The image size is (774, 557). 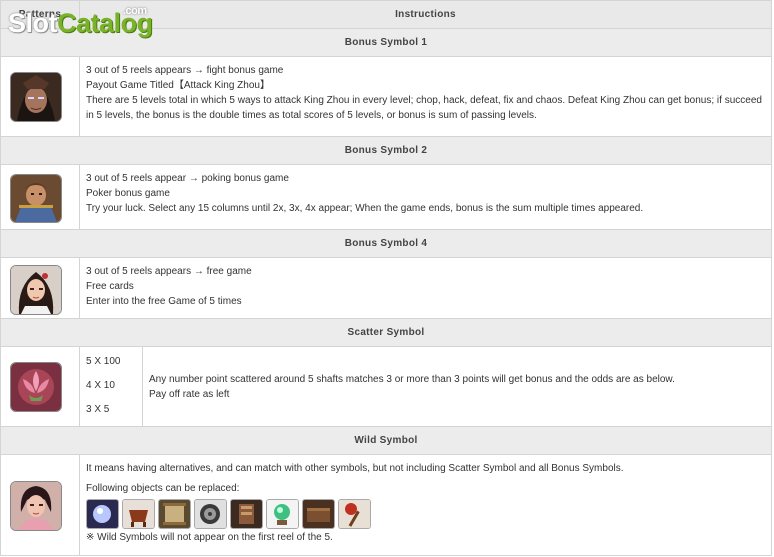 What do you see at coordinates (100, 385) in the screenshot?
I see `payout-value: 4 X 10` at bounding box center [100, 385].